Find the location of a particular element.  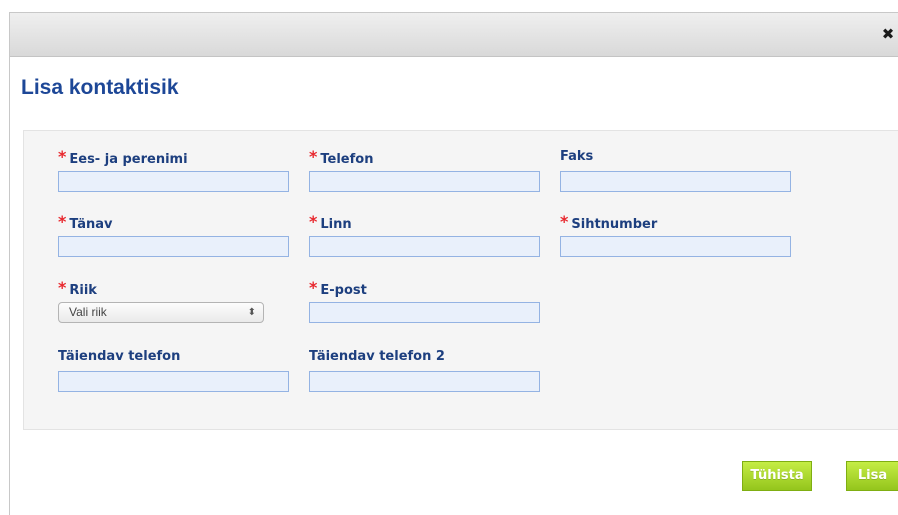

extra-phone2-label: Täiendav telefon 2 is located at coordinates (377, 356).